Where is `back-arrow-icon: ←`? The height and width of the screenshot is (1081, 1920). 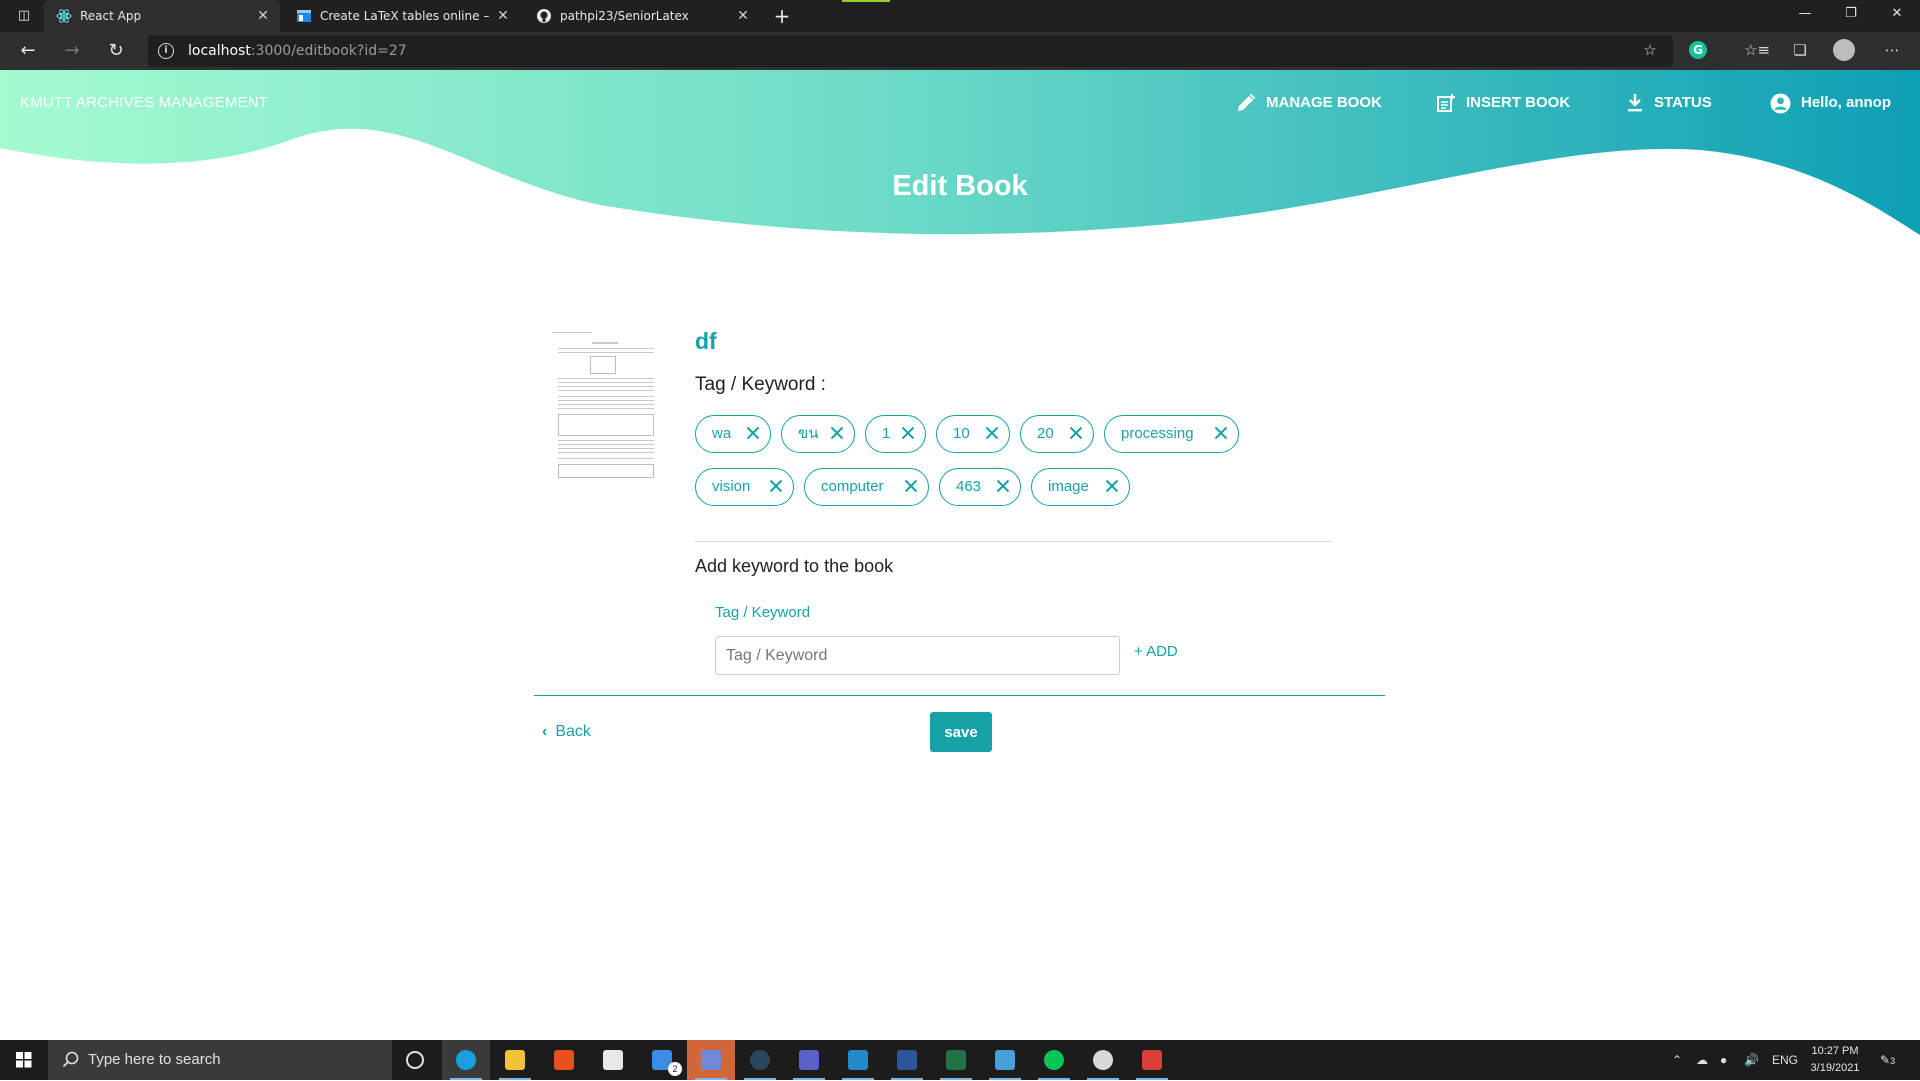 back-arrow-icon: ← is located at coordinates (28, 51).